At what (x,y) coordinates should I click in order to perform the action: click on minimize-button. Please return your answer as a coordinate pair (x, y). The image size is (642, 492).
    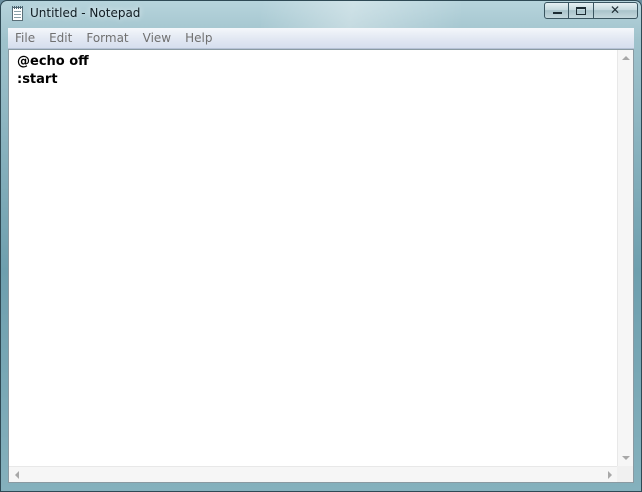
    Looking at the image, I should click on (556, 10).